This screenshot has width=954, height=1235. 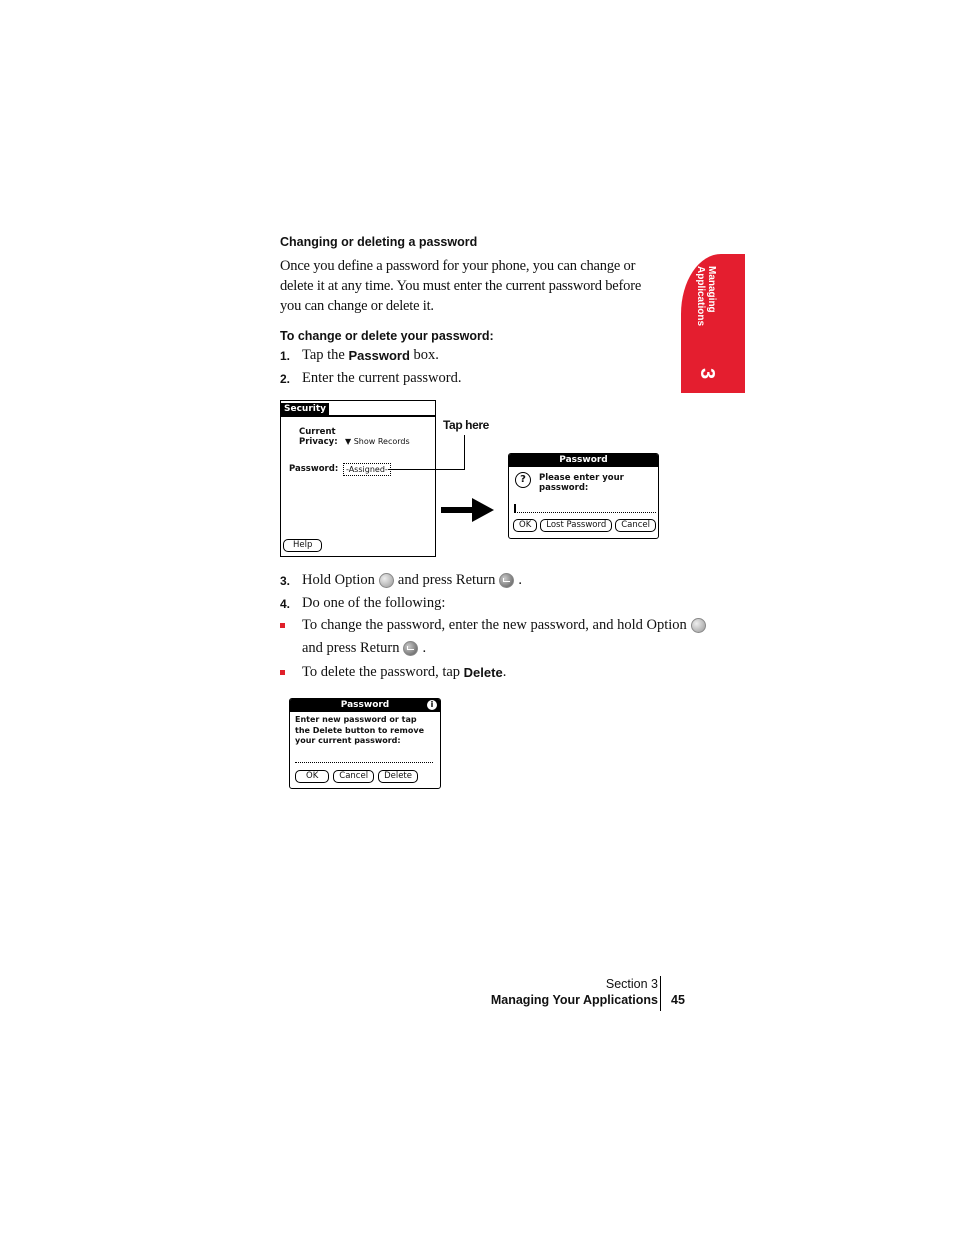 I want to click on footer-chapter: Managing Your Applications, so click(x=574, y=1000).